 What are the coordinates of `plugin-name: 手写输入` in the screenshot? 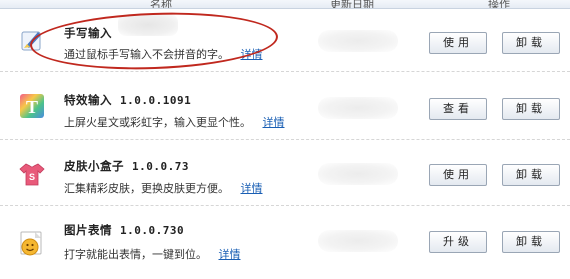 It's located at (88, 33).